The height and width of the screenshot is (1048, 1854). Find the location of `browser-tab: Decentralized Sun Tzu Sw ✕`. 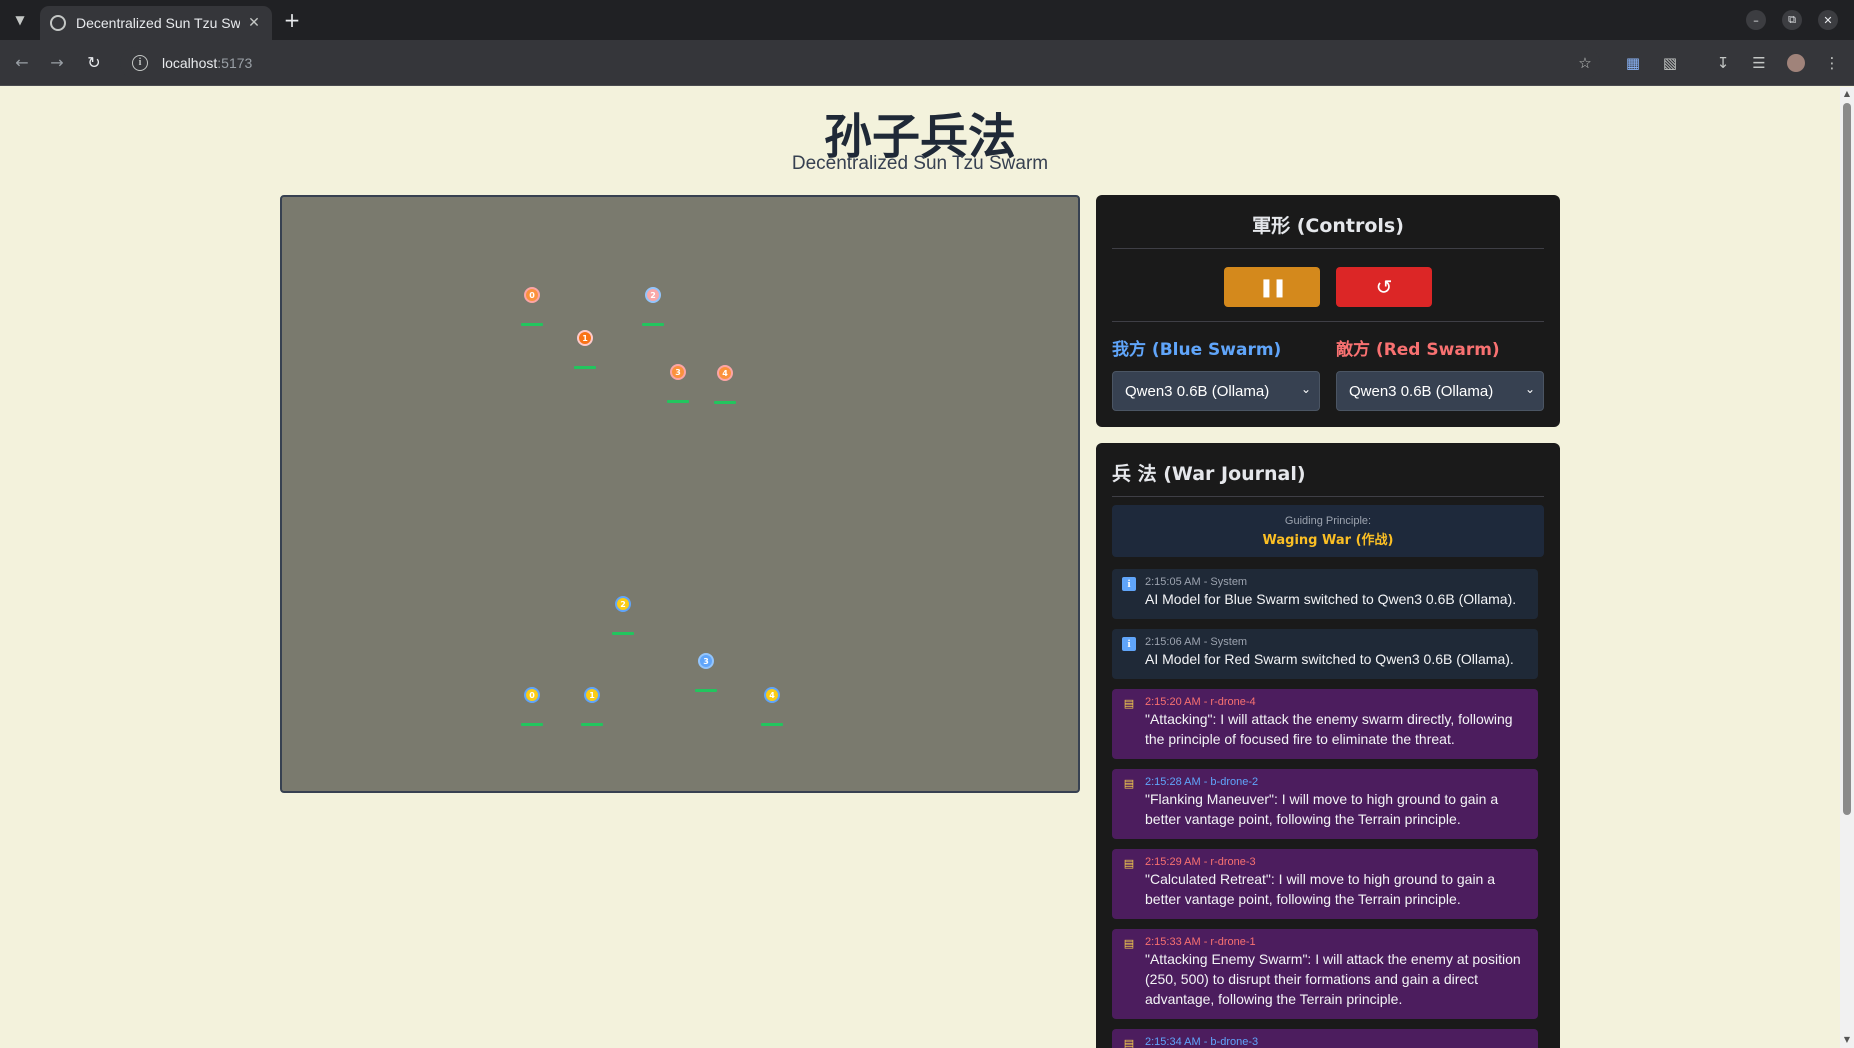

browser-tab: Decentralized Sun Tzu Sw ✕ is located at coordinates (156, 23).